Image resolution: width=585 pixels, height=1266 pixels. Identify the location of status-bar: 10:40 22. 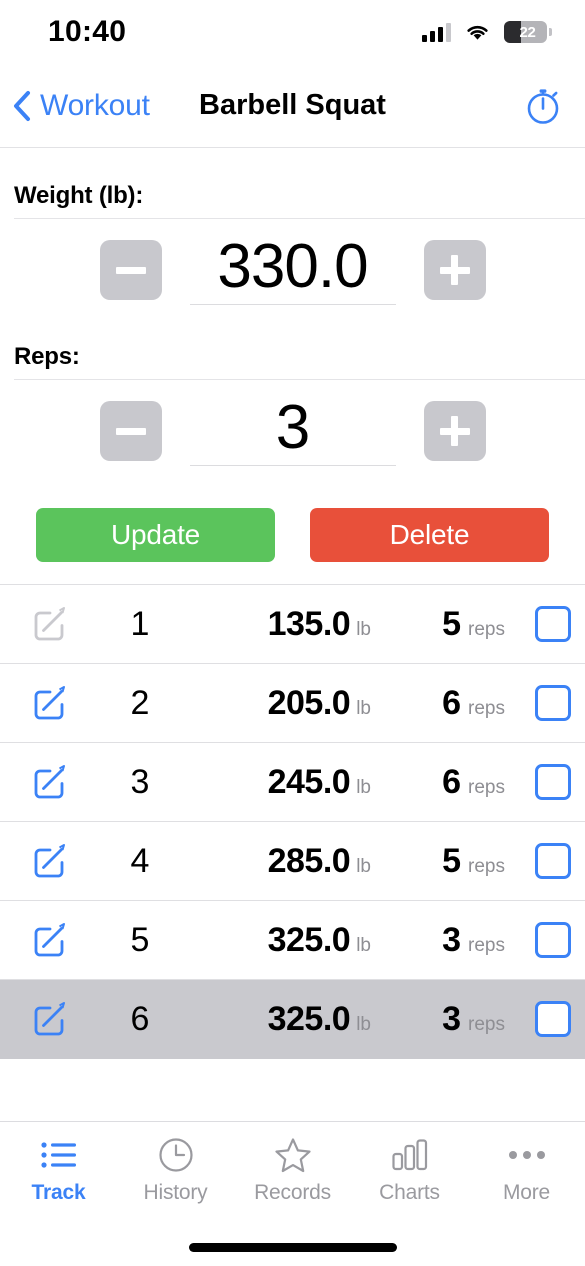
(292, 32).